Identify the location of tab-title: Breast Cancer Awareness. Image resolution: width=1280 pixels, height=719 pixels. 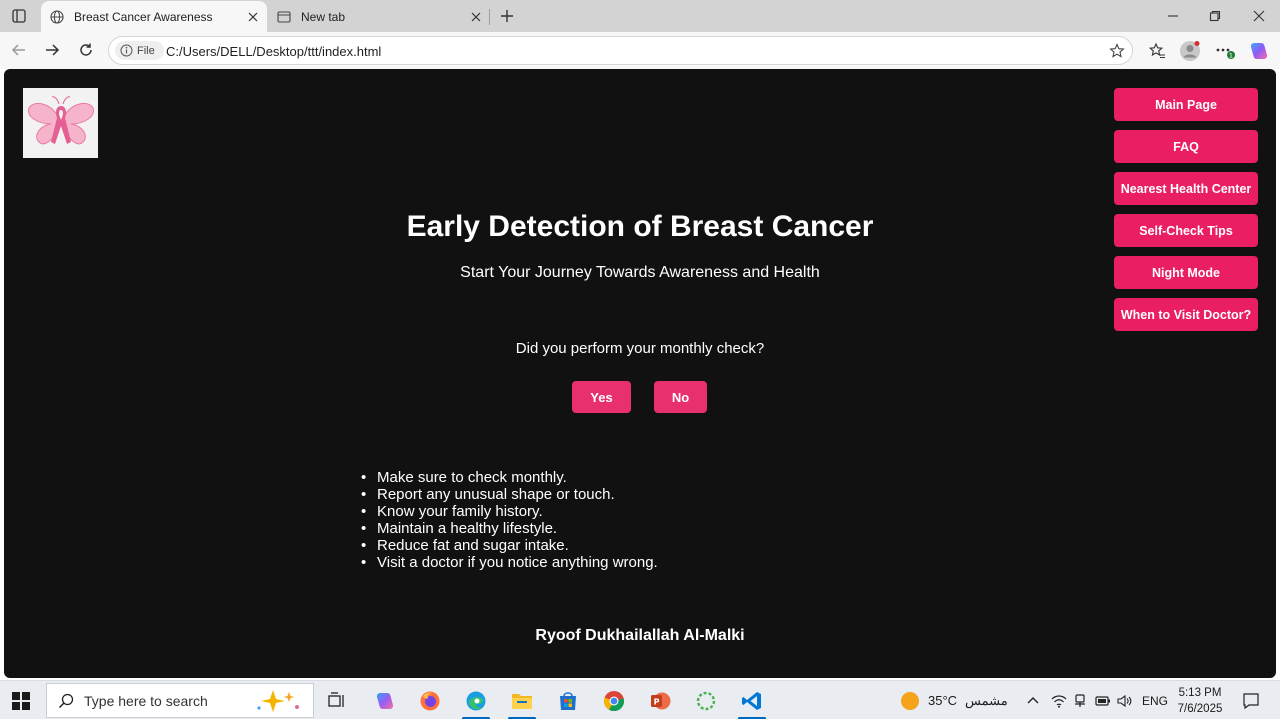
(143, 16).